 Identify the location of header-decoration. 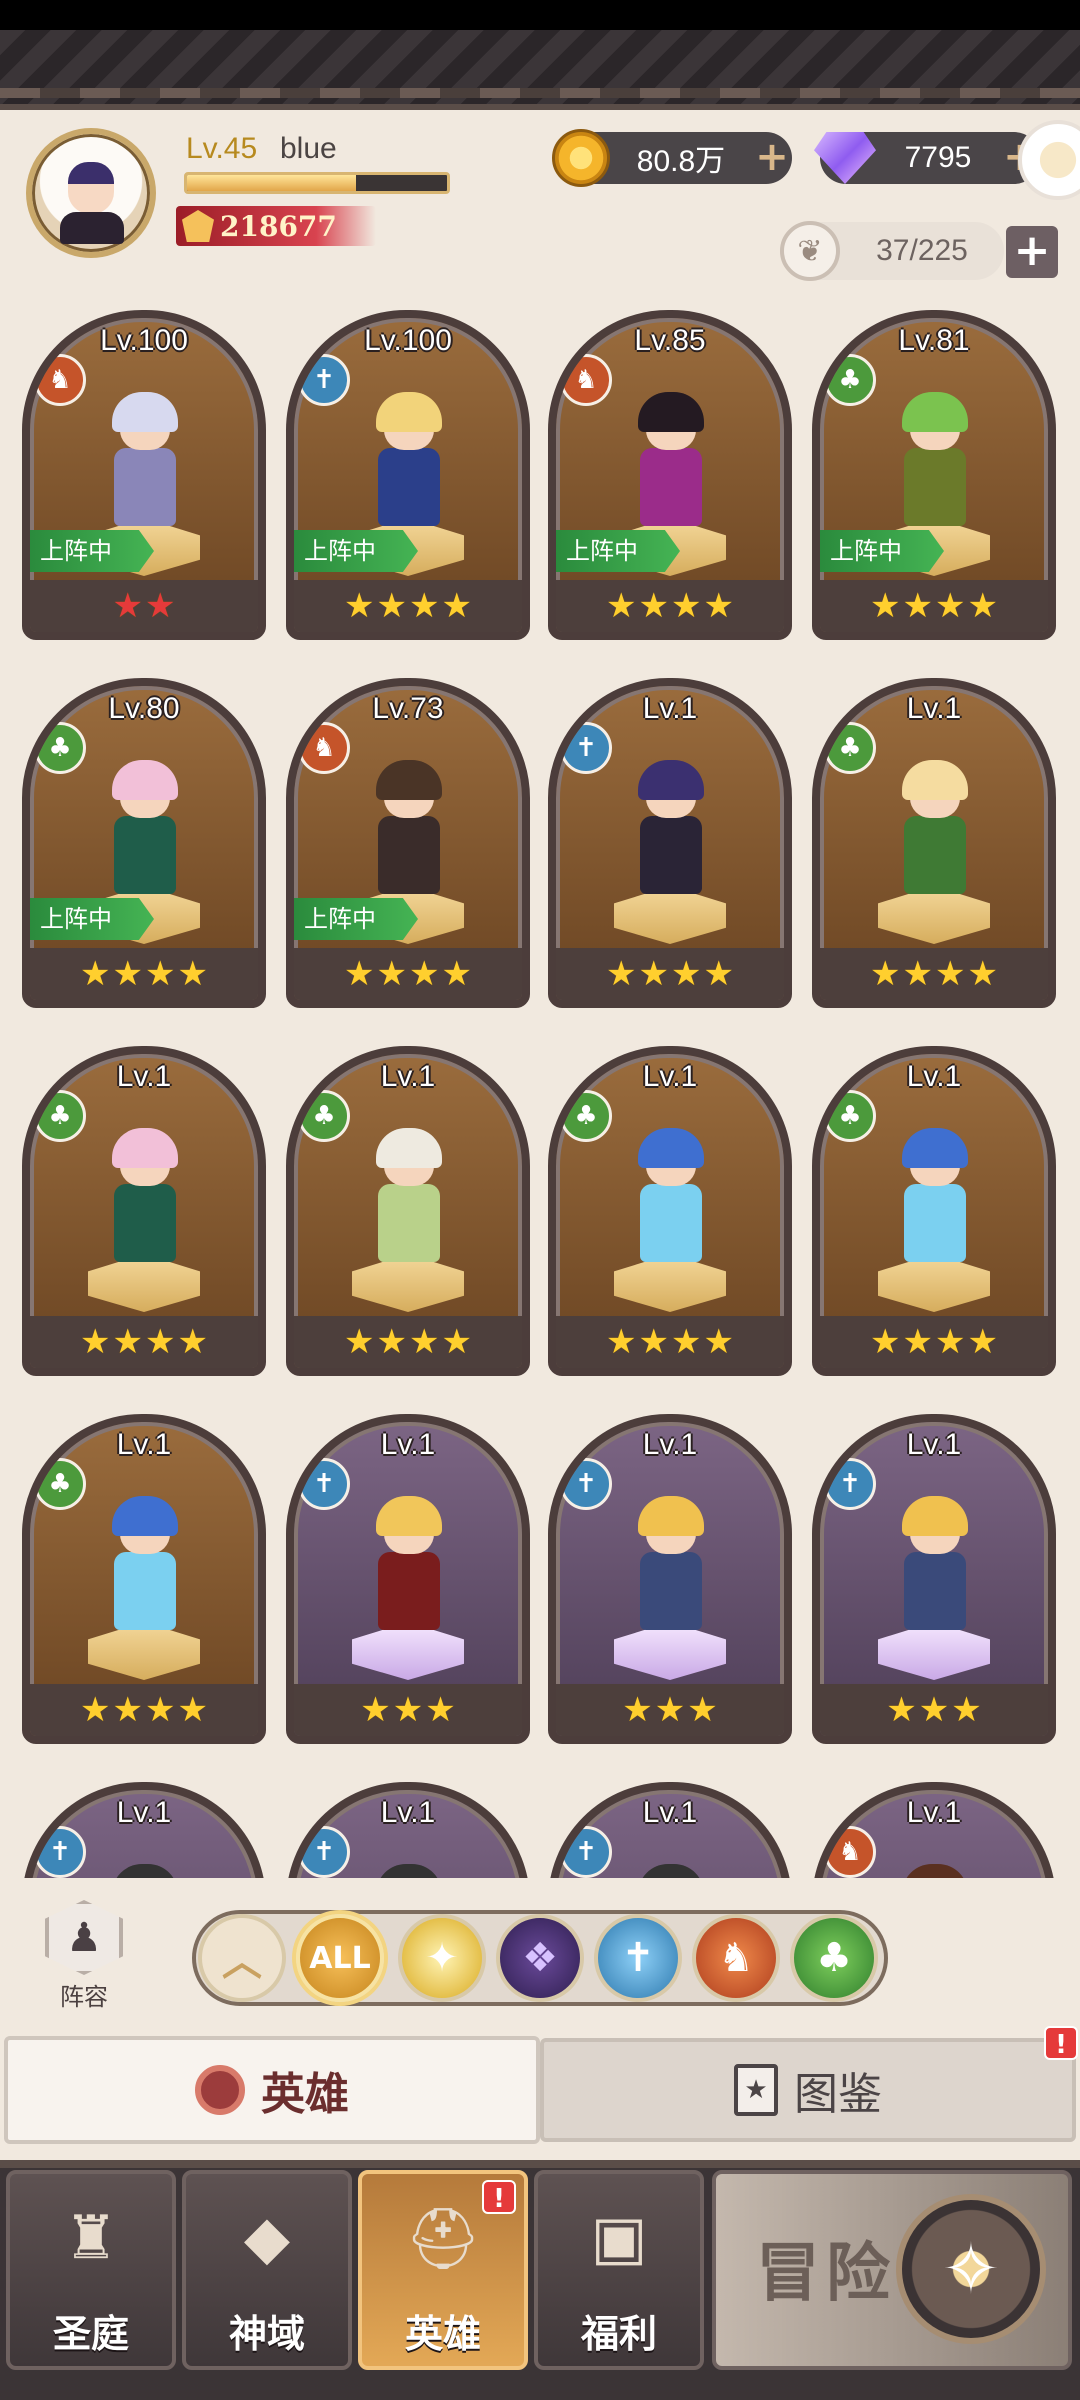
(540, 70).